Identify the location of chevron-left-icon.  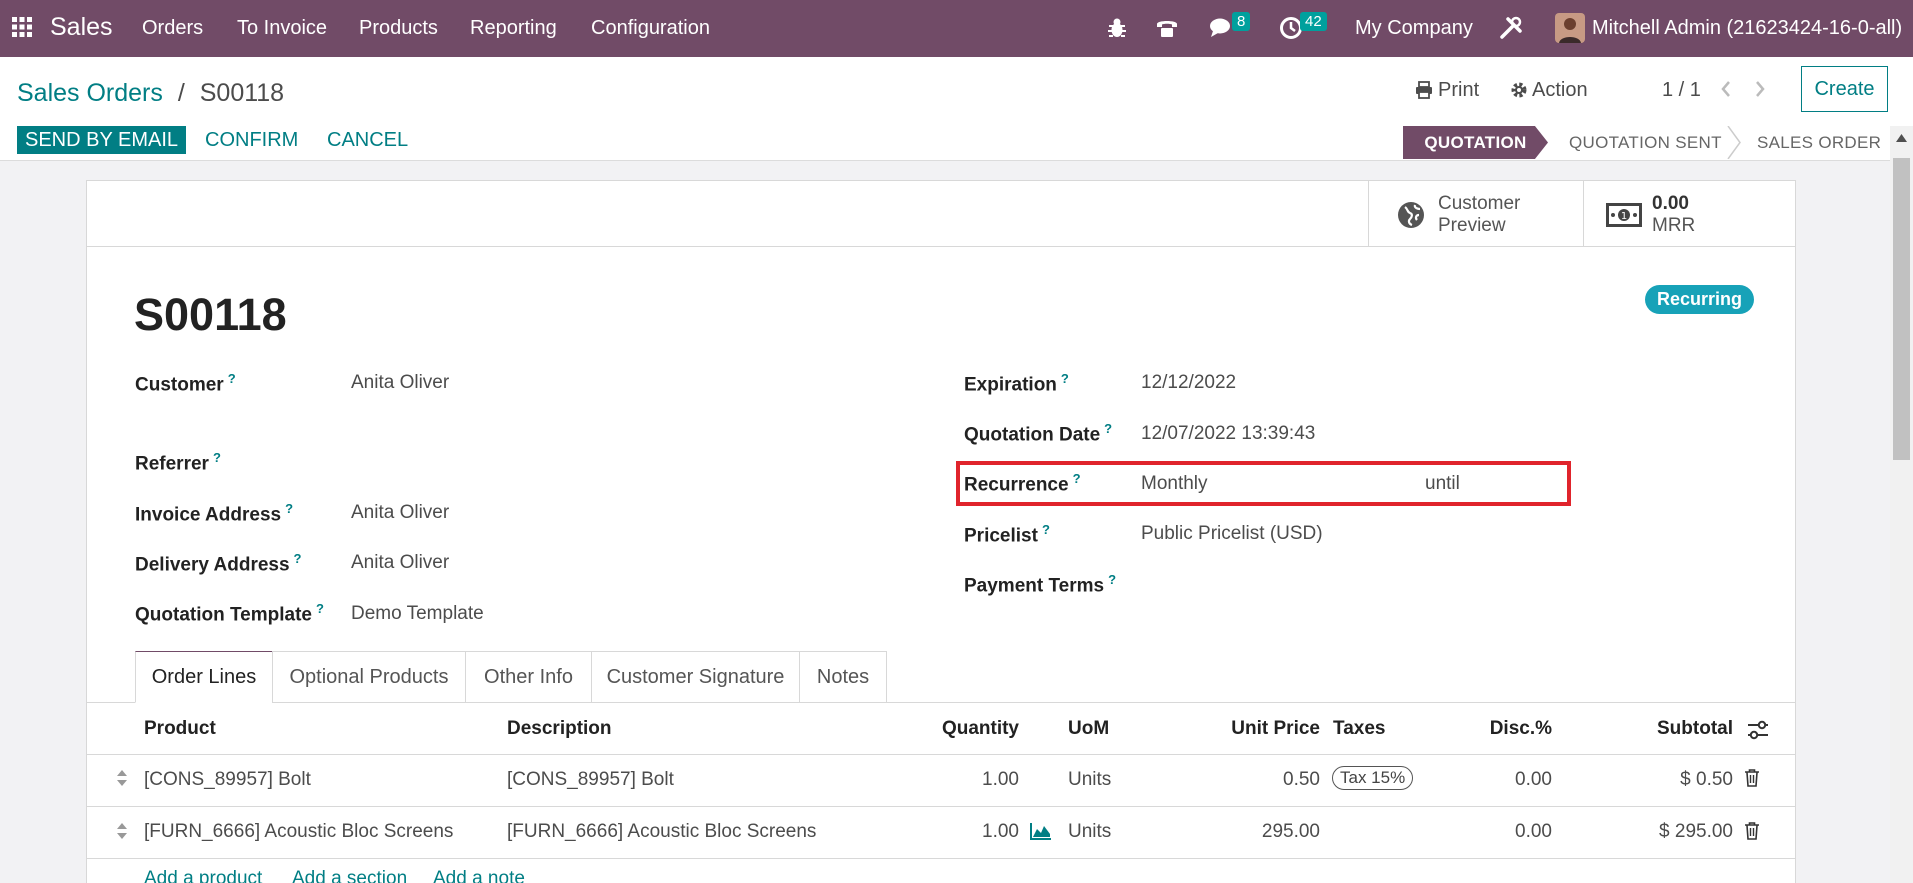
(1726, 89).